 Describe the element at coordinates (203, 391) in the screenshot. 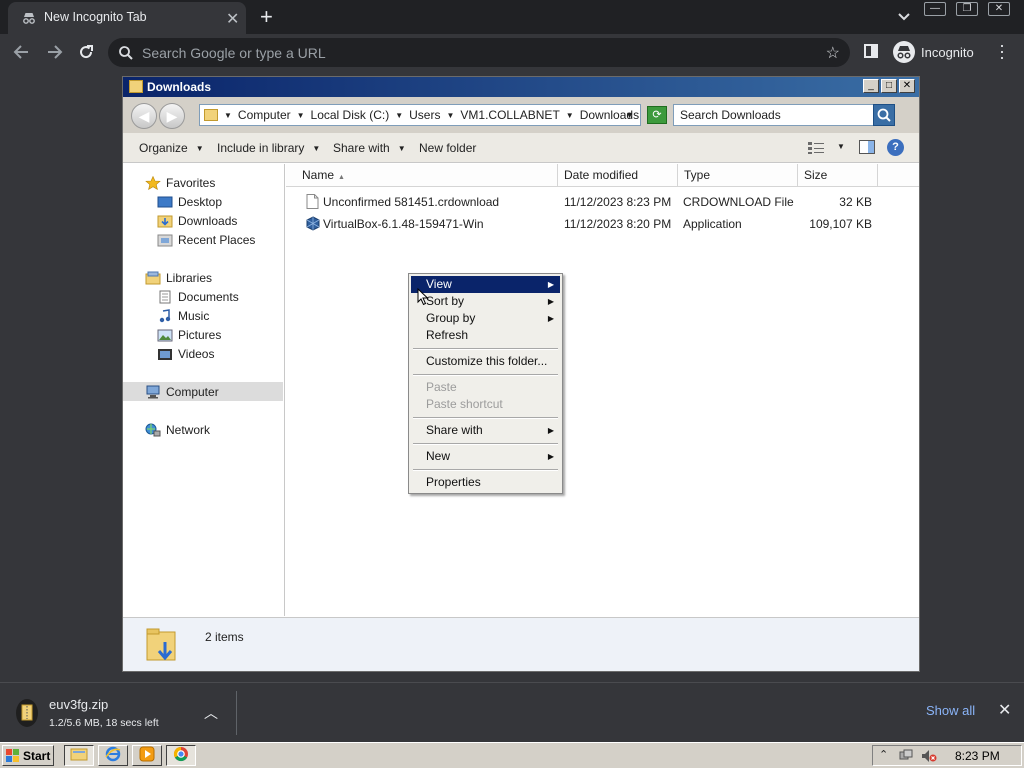

I see `nav-item-computer: Computer` at that location.